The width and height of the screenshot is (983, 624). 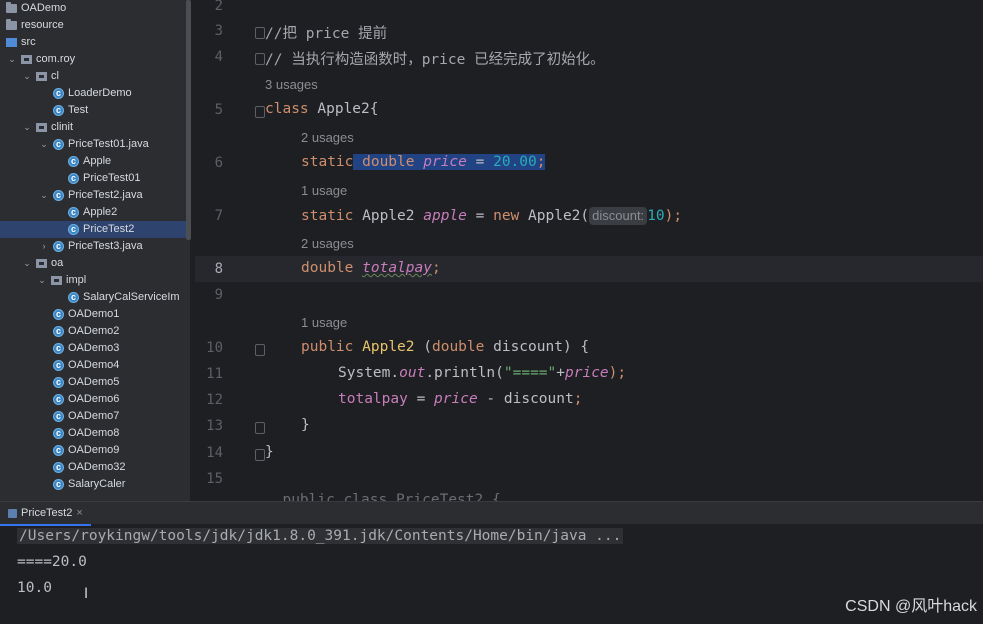 What do you see at coordinates (93, 399) in the screenshot?
I see `tree-item: OADemo6` at bounding box center [93, 399].